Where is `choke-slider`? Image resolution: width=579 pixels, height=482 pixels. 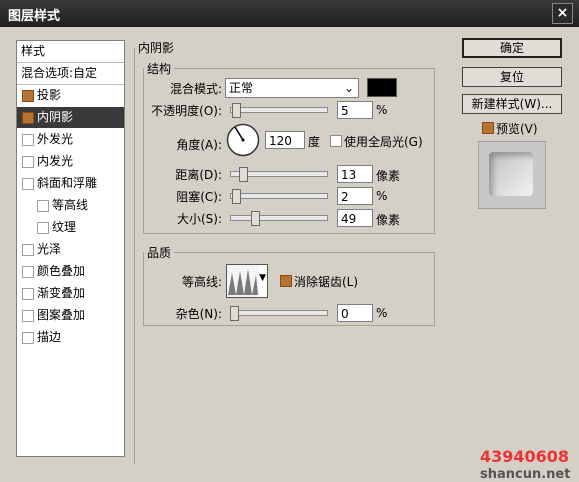
choke-slider is located at coordinates (279, 196).